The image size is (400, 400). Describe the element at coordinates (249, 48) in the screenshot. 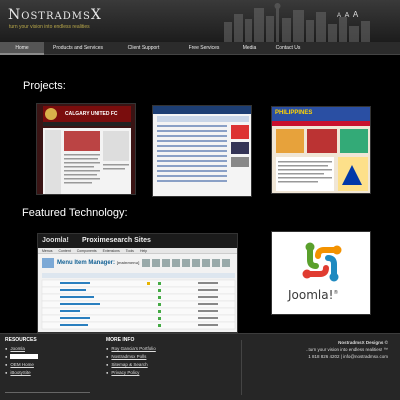

I see `nav-item-media: Media` at that location.